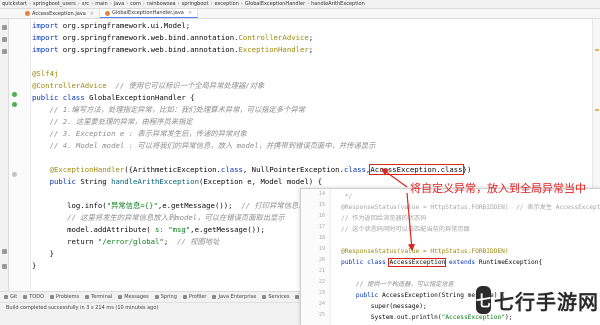 The height and width of the screenshot is (325, 600). What do you see at coordinates (198, 241) in the screenshot?
I see `code-token: // 视图地址` at bounding box center [198, 241].